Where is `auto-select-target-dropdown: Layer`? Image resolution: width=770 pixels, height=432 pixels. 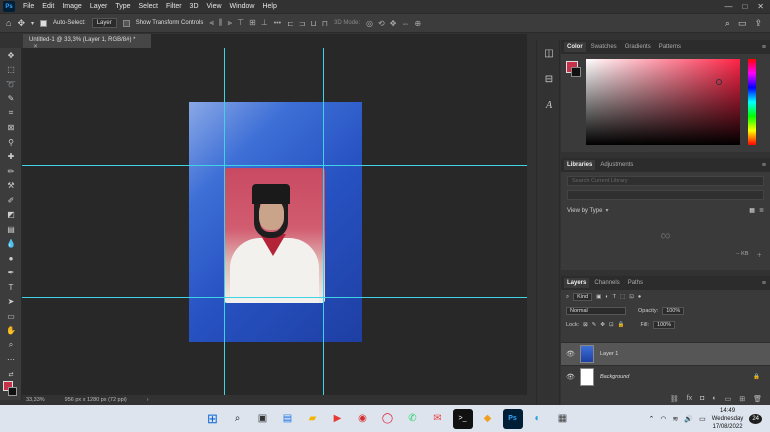 auto-select-target-dropdown: Layer is located at coordinates (104, 23).